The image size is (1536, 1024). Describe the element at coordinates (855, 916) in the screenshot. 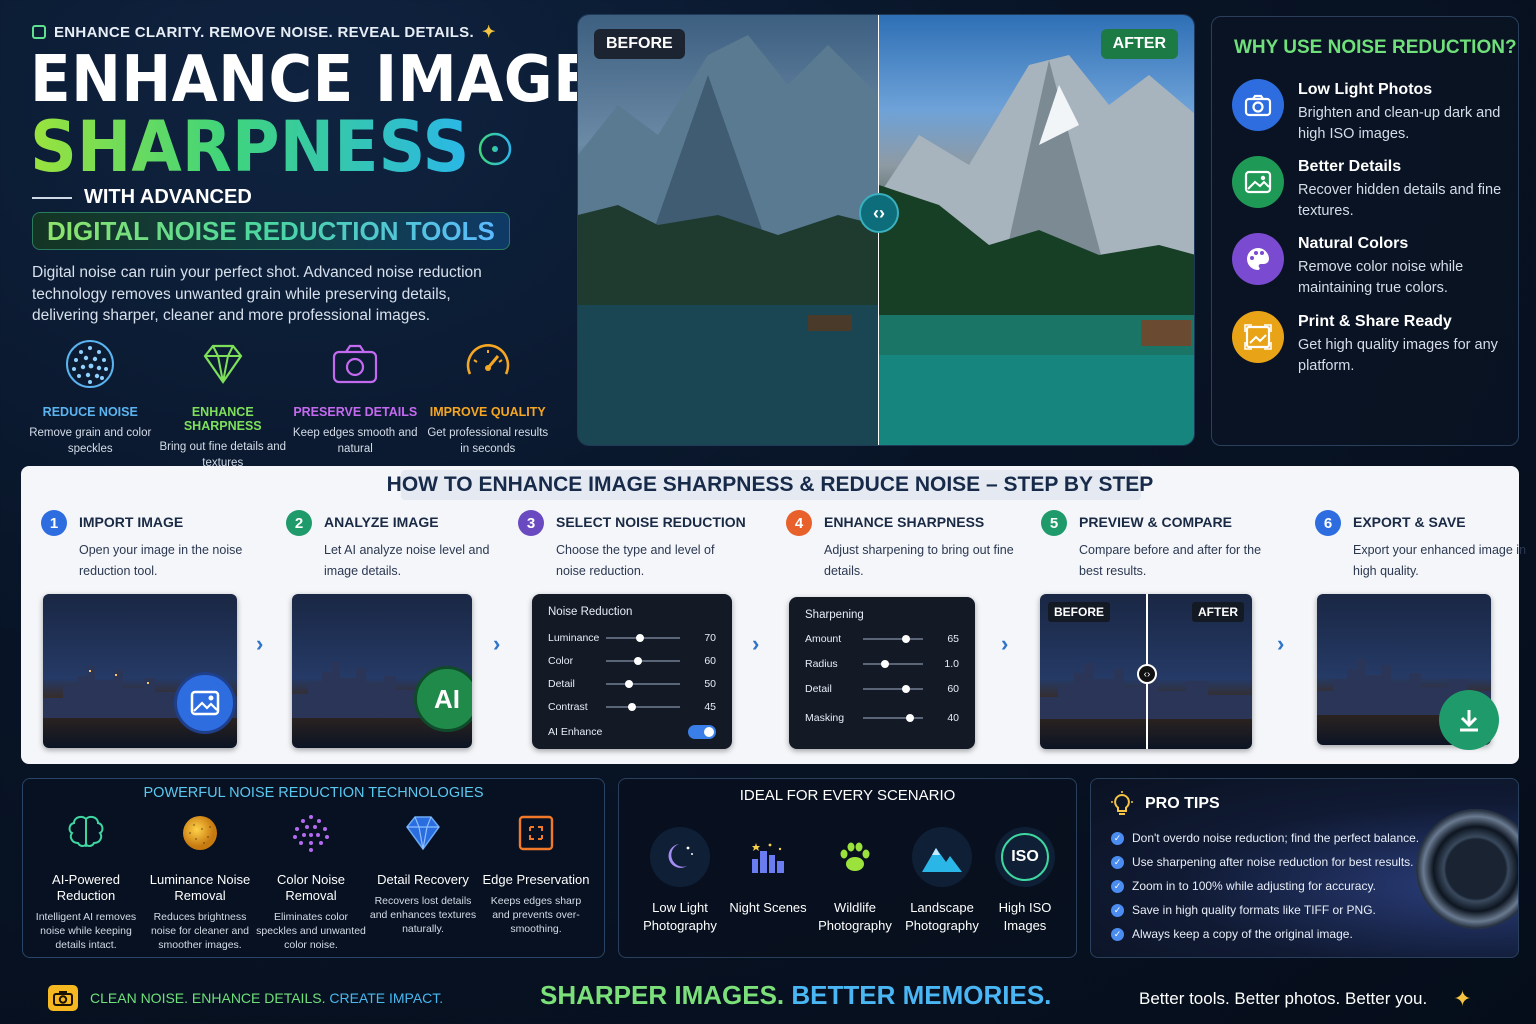

I see `scenario-label: Wildlife Photography` at that location.